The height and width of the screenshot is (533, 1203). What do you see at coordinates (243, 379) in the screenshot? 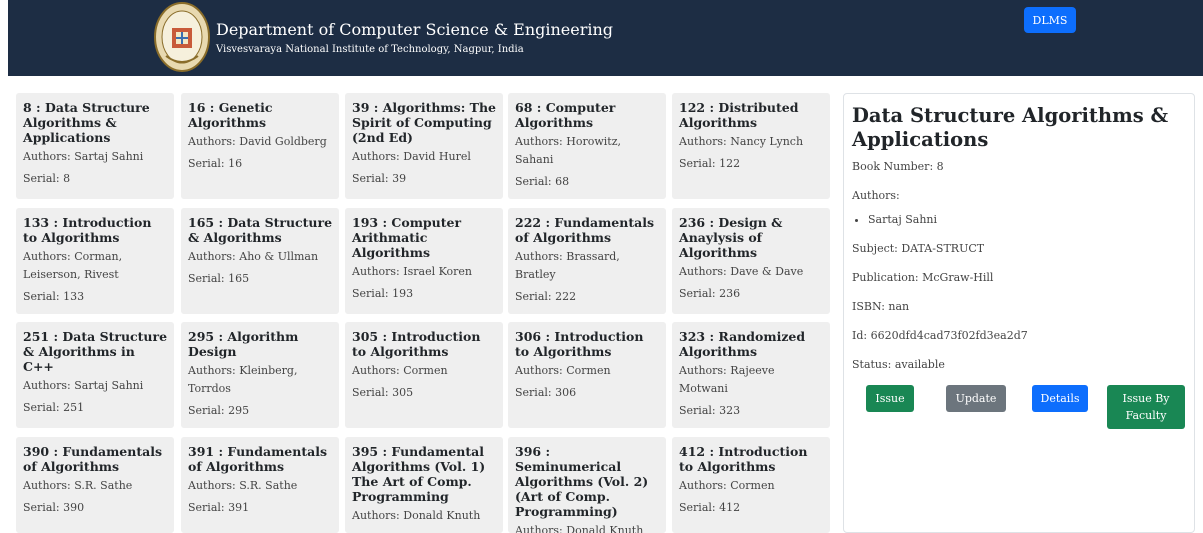
I see `book-authors: Authors: Kleinberg, Torrdos` at bounding box center [243, 379].